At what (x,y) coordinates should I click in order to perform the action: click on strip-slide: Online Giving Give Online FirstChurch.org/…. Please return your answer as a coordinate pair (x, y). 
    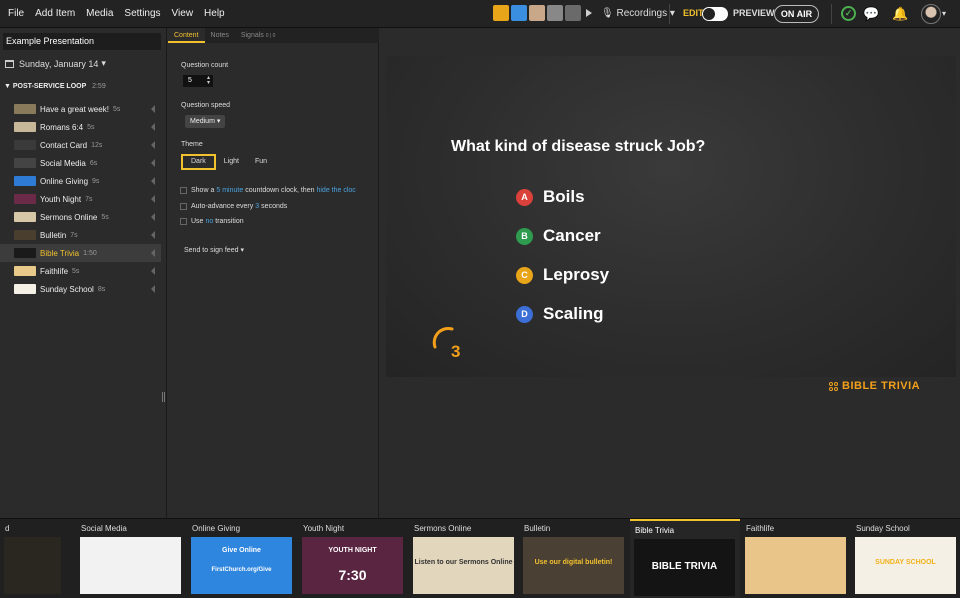
    Looking at the image, I should click on (242, 558).